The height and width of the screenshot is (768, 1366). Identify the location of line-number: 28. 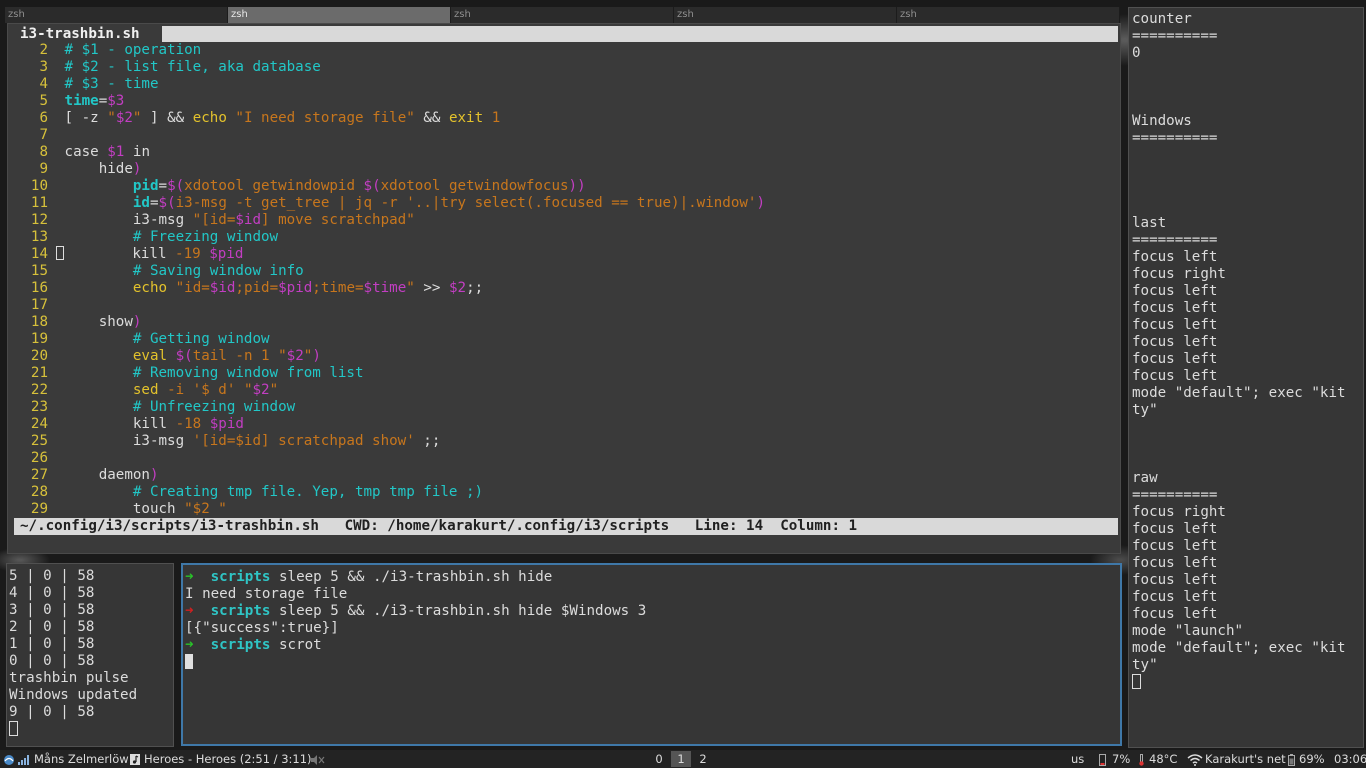
(39, 492).